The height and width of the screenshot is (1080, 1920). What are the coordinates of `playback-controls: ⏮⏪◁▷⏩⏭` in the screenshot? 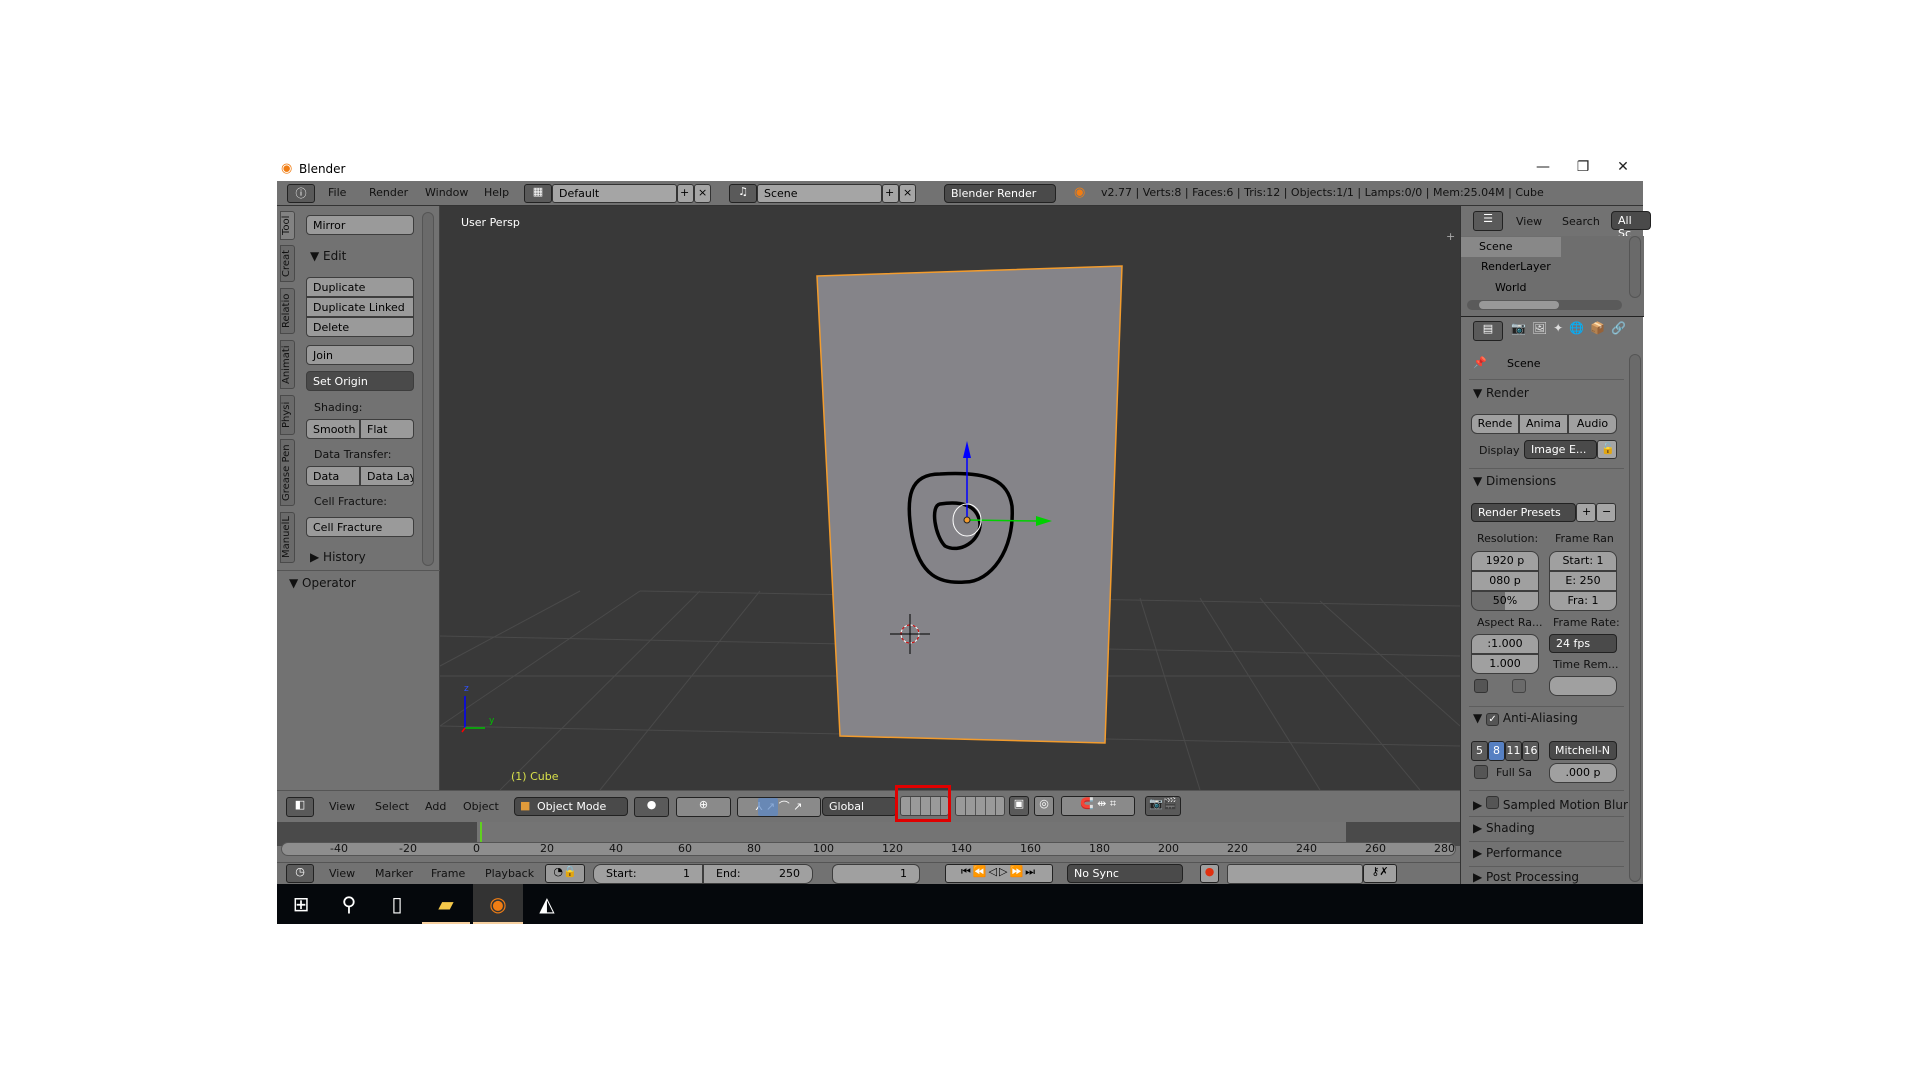 It's located at (999, 873).